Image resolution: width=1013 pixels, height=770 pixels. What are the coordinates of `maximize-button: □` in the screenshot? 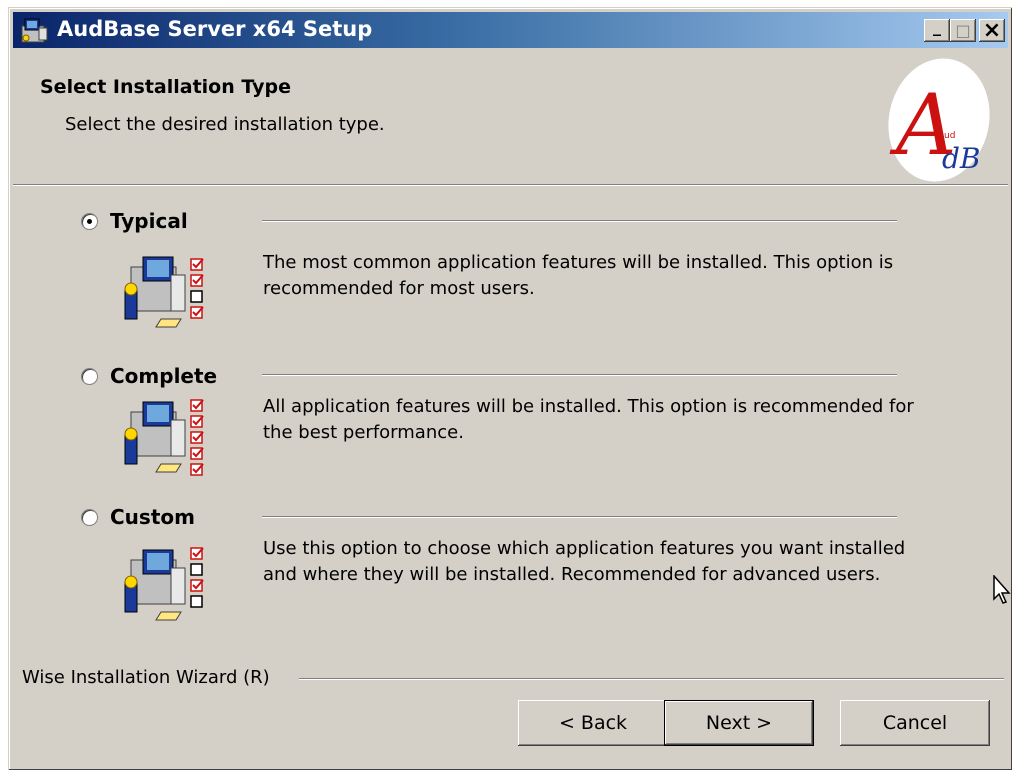 It's located at (963, 30).